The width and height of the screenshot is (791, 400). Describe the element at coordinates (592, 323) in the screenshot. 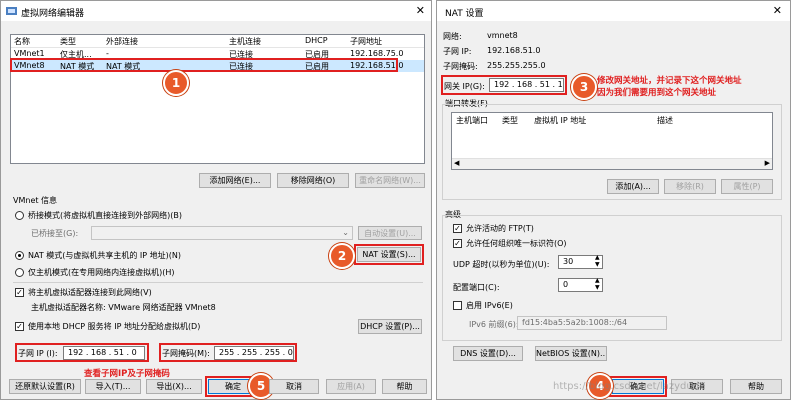

I see `ipv6-prefix-field: fd15:4ba5:5a2b:1008::/64` at that location.